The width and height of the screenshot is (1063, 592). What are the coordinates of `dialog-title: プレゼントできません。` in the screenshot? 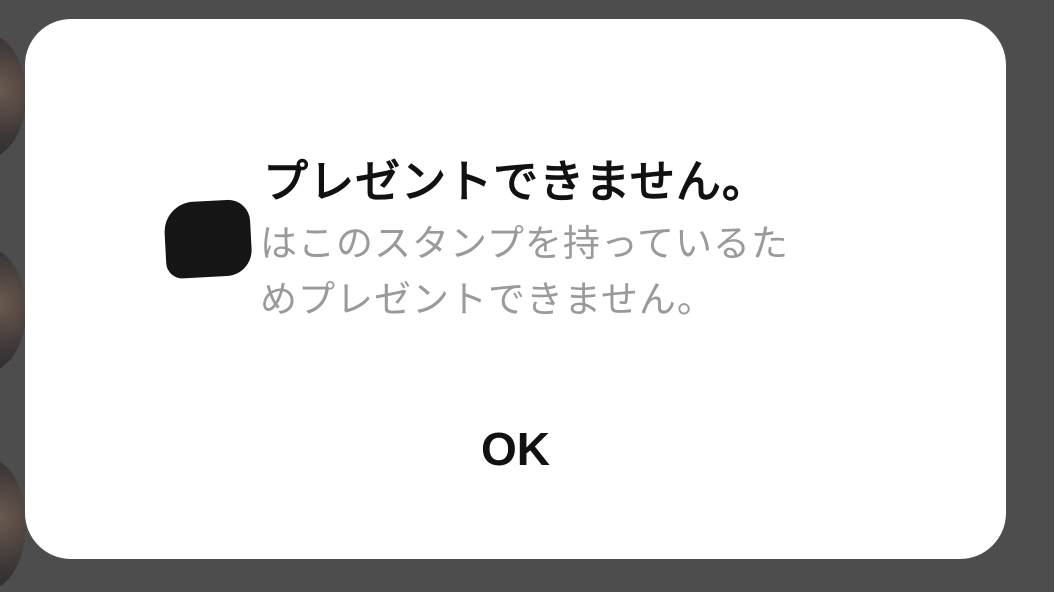 It's located at (515, 181).